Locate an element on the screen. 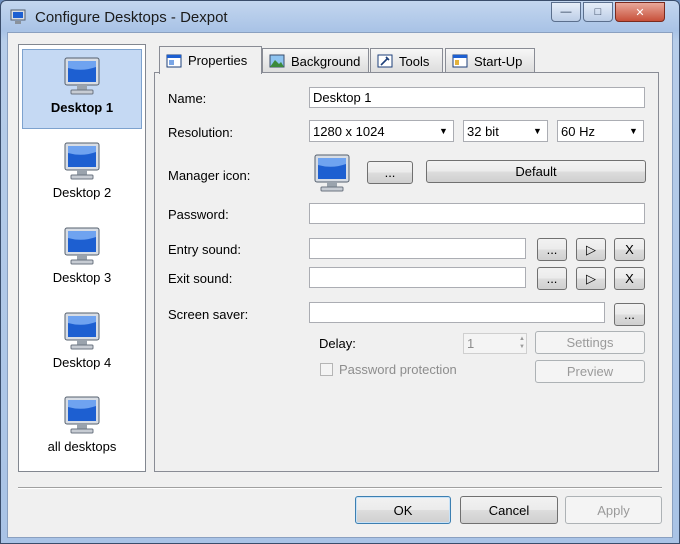 The image size is (680, 544). entry-sound-play-button: ▷ is located at coordinates (591, 249).